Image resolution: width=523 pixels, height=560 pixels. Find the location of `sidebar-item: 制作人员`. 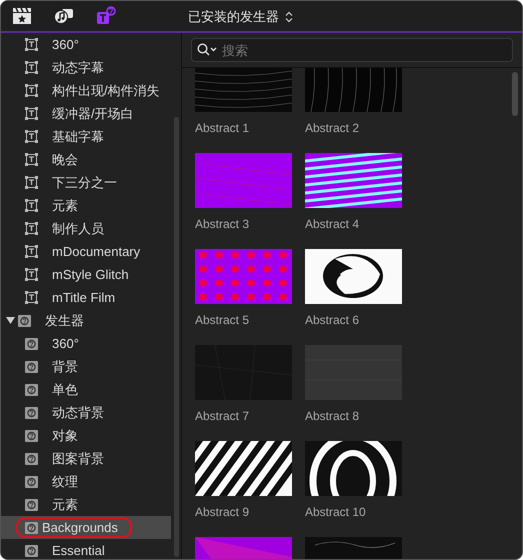

sidebar-item: 制作人员 is located at coordinates (78, 228).